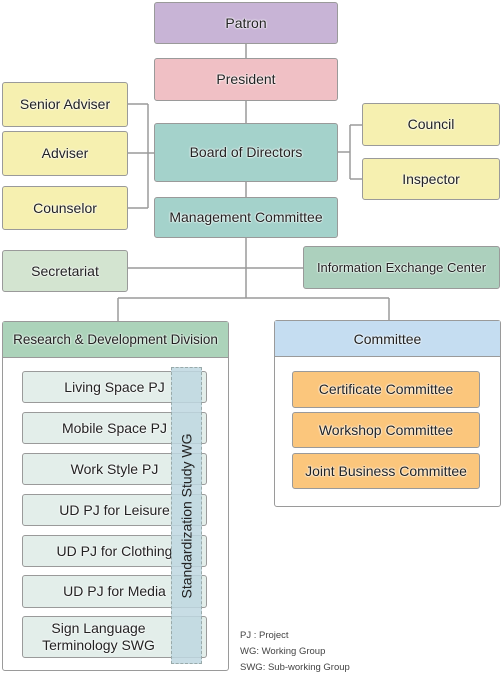 The height and width of the screenshot is (674, 504). I want to click on board-label: Board of Directors, so click(246, 152).